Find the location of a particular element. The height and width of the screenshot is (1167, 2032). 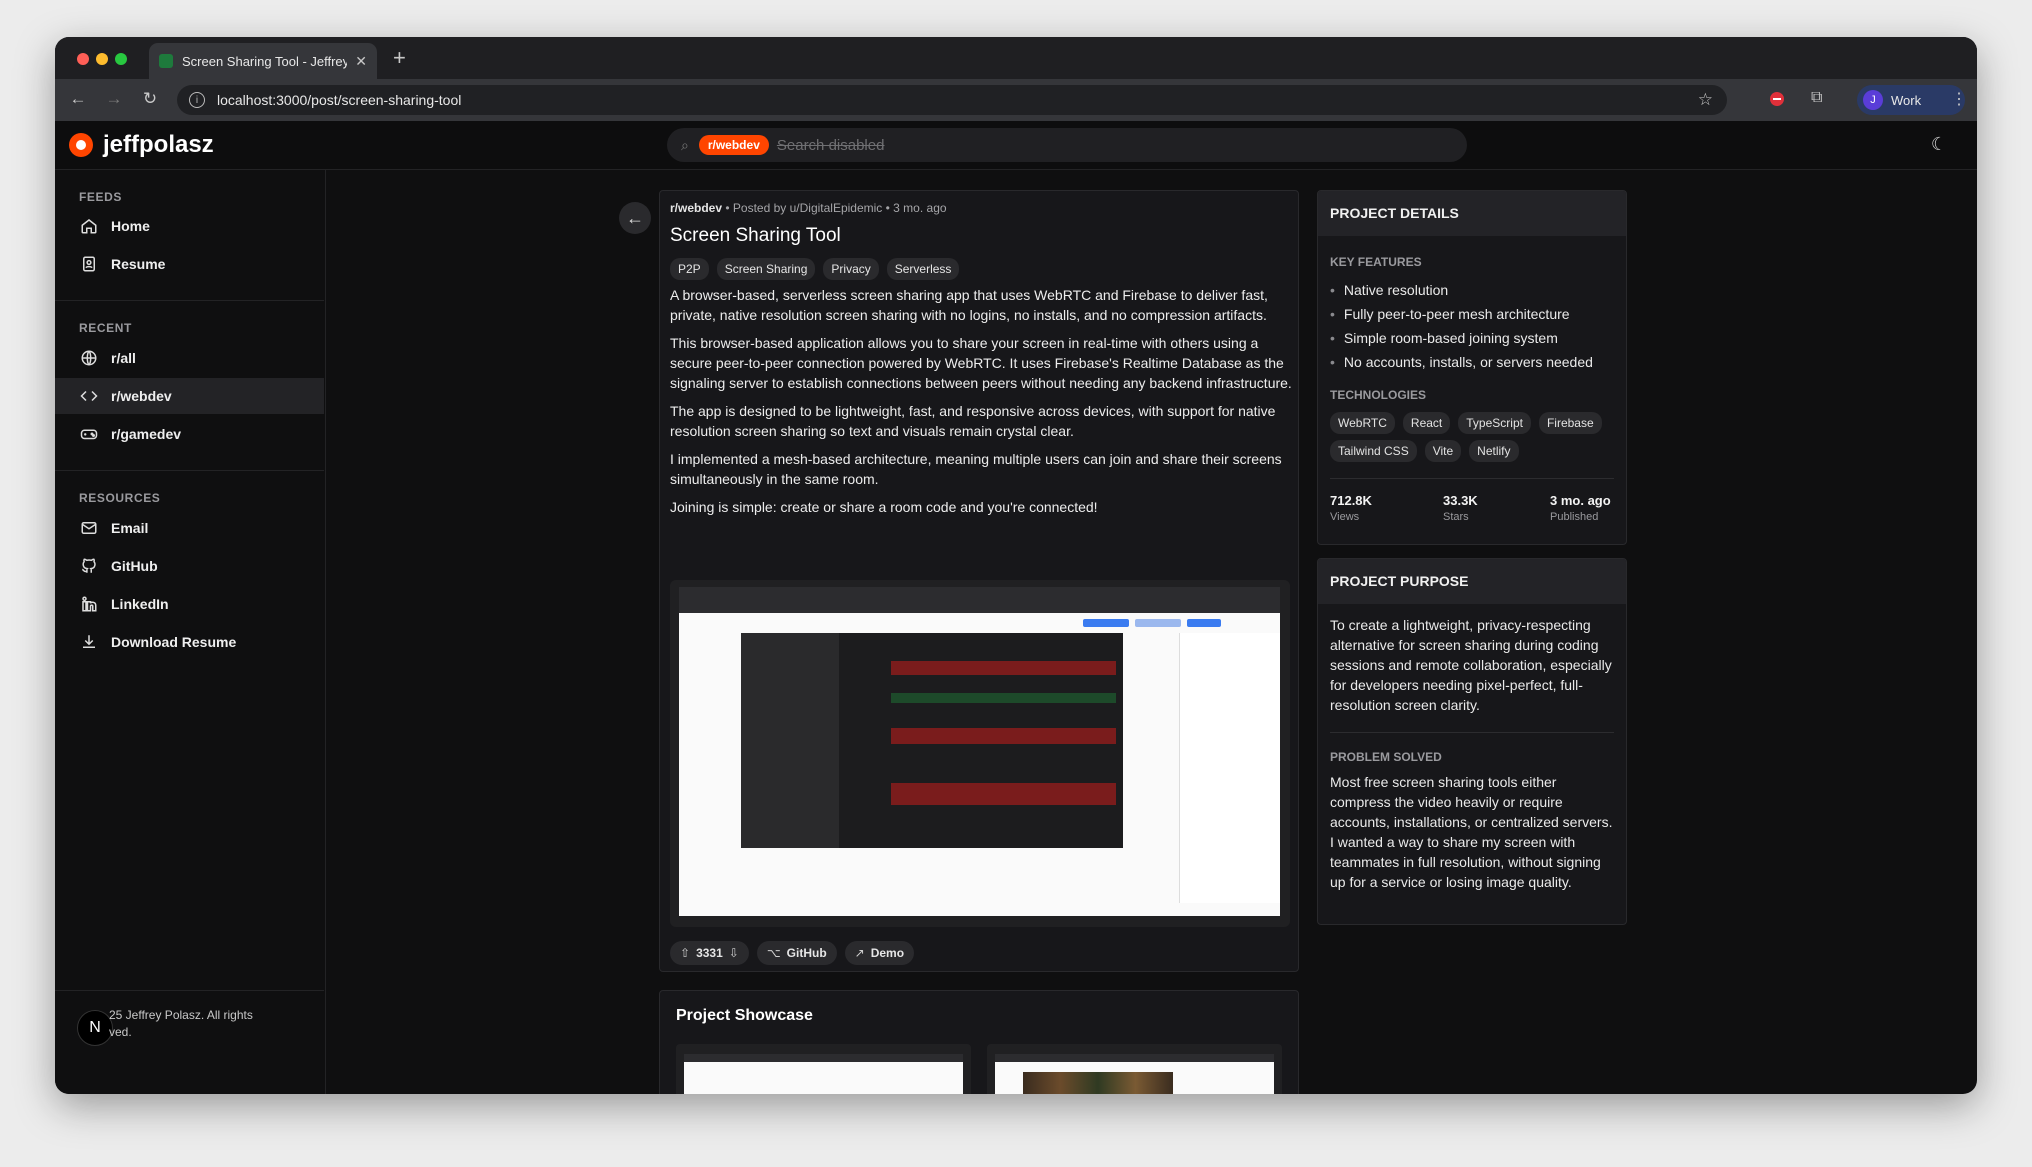

sidebar-item-download-resume: Download Resume is located at coordinates (189, 642).